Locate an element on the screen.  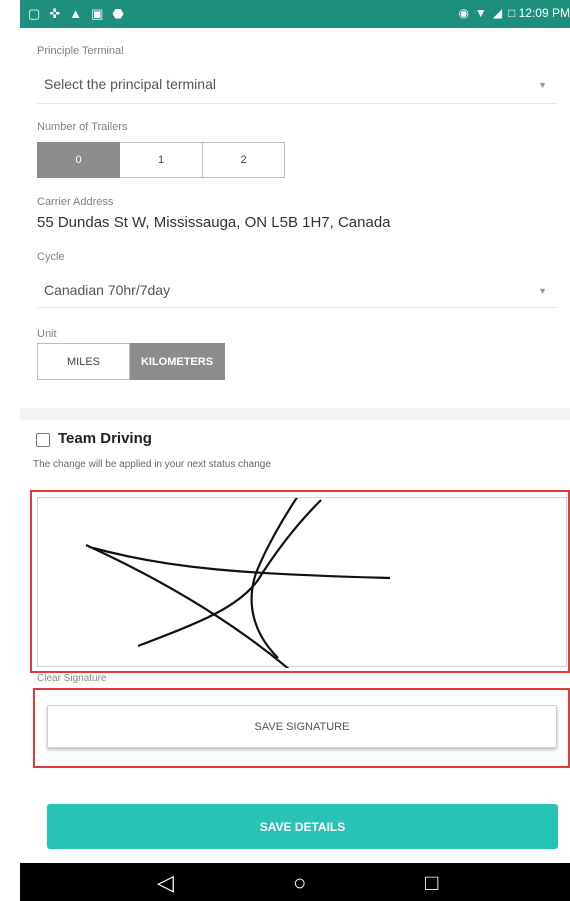
cycle-label: Cycle is located at coordinates (51, 257).